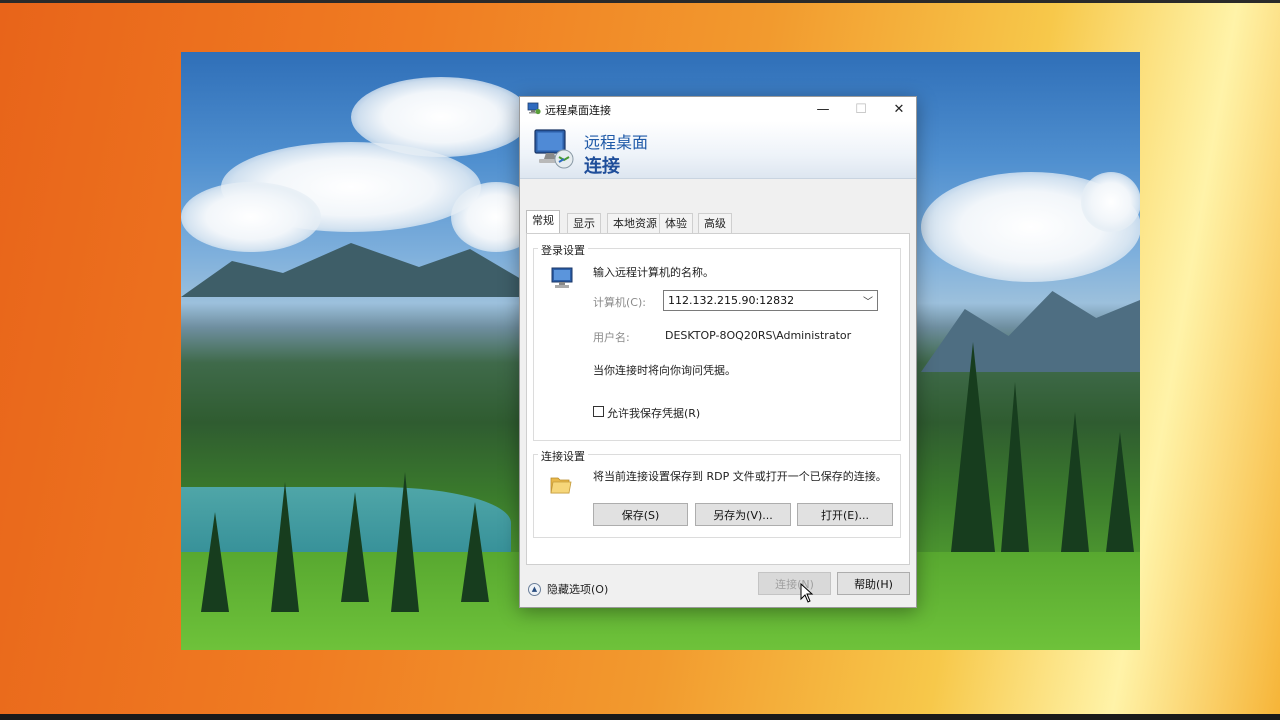  What do you see at coordinates (616, 142) in the screenshot?
I see `banner-title: 远程桌面` at bounding box center [616, 142].